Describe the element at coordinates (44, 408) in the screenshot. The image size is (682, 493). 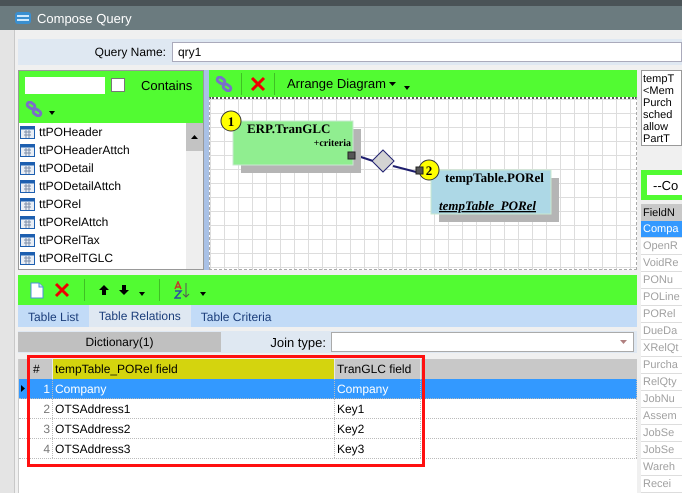
I see `row-number: 2` at that location.